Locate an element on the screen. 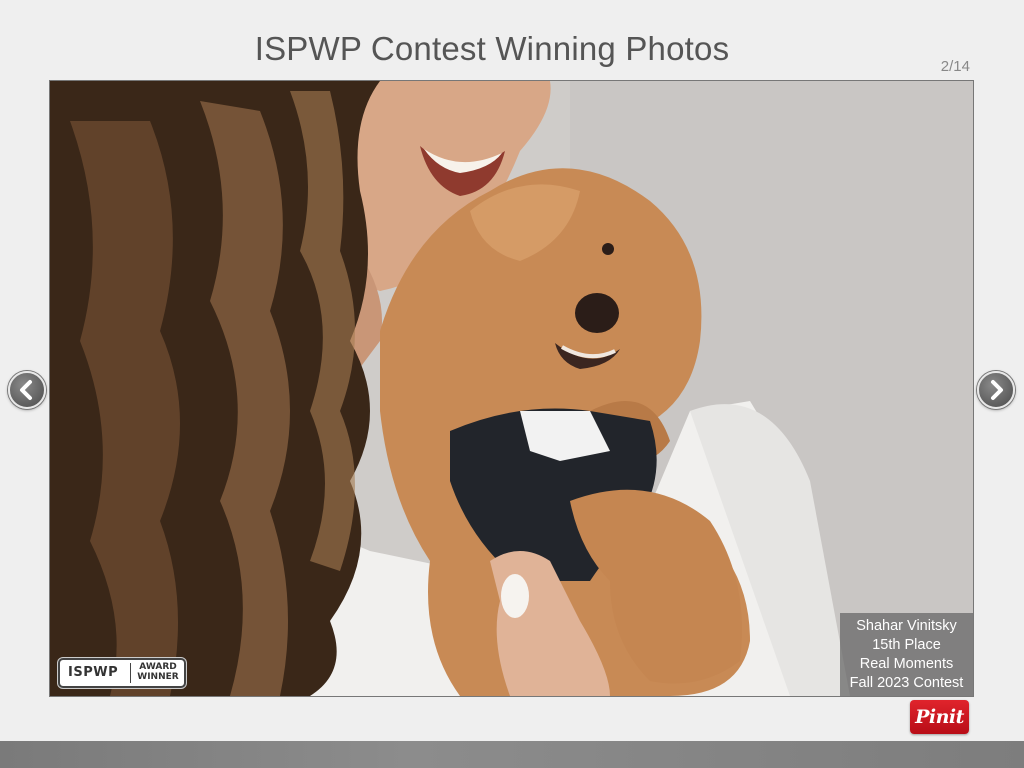  caption-photographer: Shahar Vinitsky is located at coordinates (906, 626).